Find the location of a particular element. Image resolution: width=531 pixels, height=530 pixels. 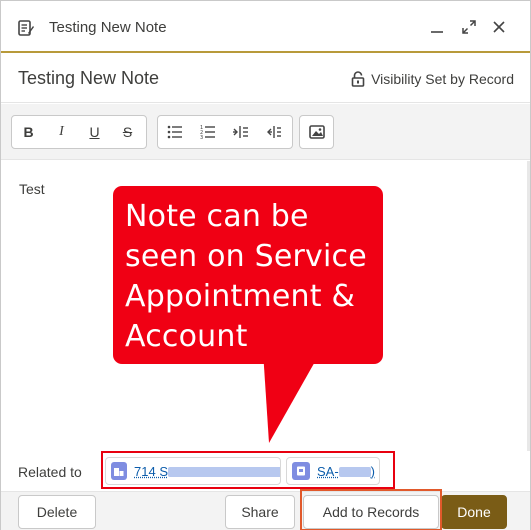

image-icon is located at coordinates (317, 132).